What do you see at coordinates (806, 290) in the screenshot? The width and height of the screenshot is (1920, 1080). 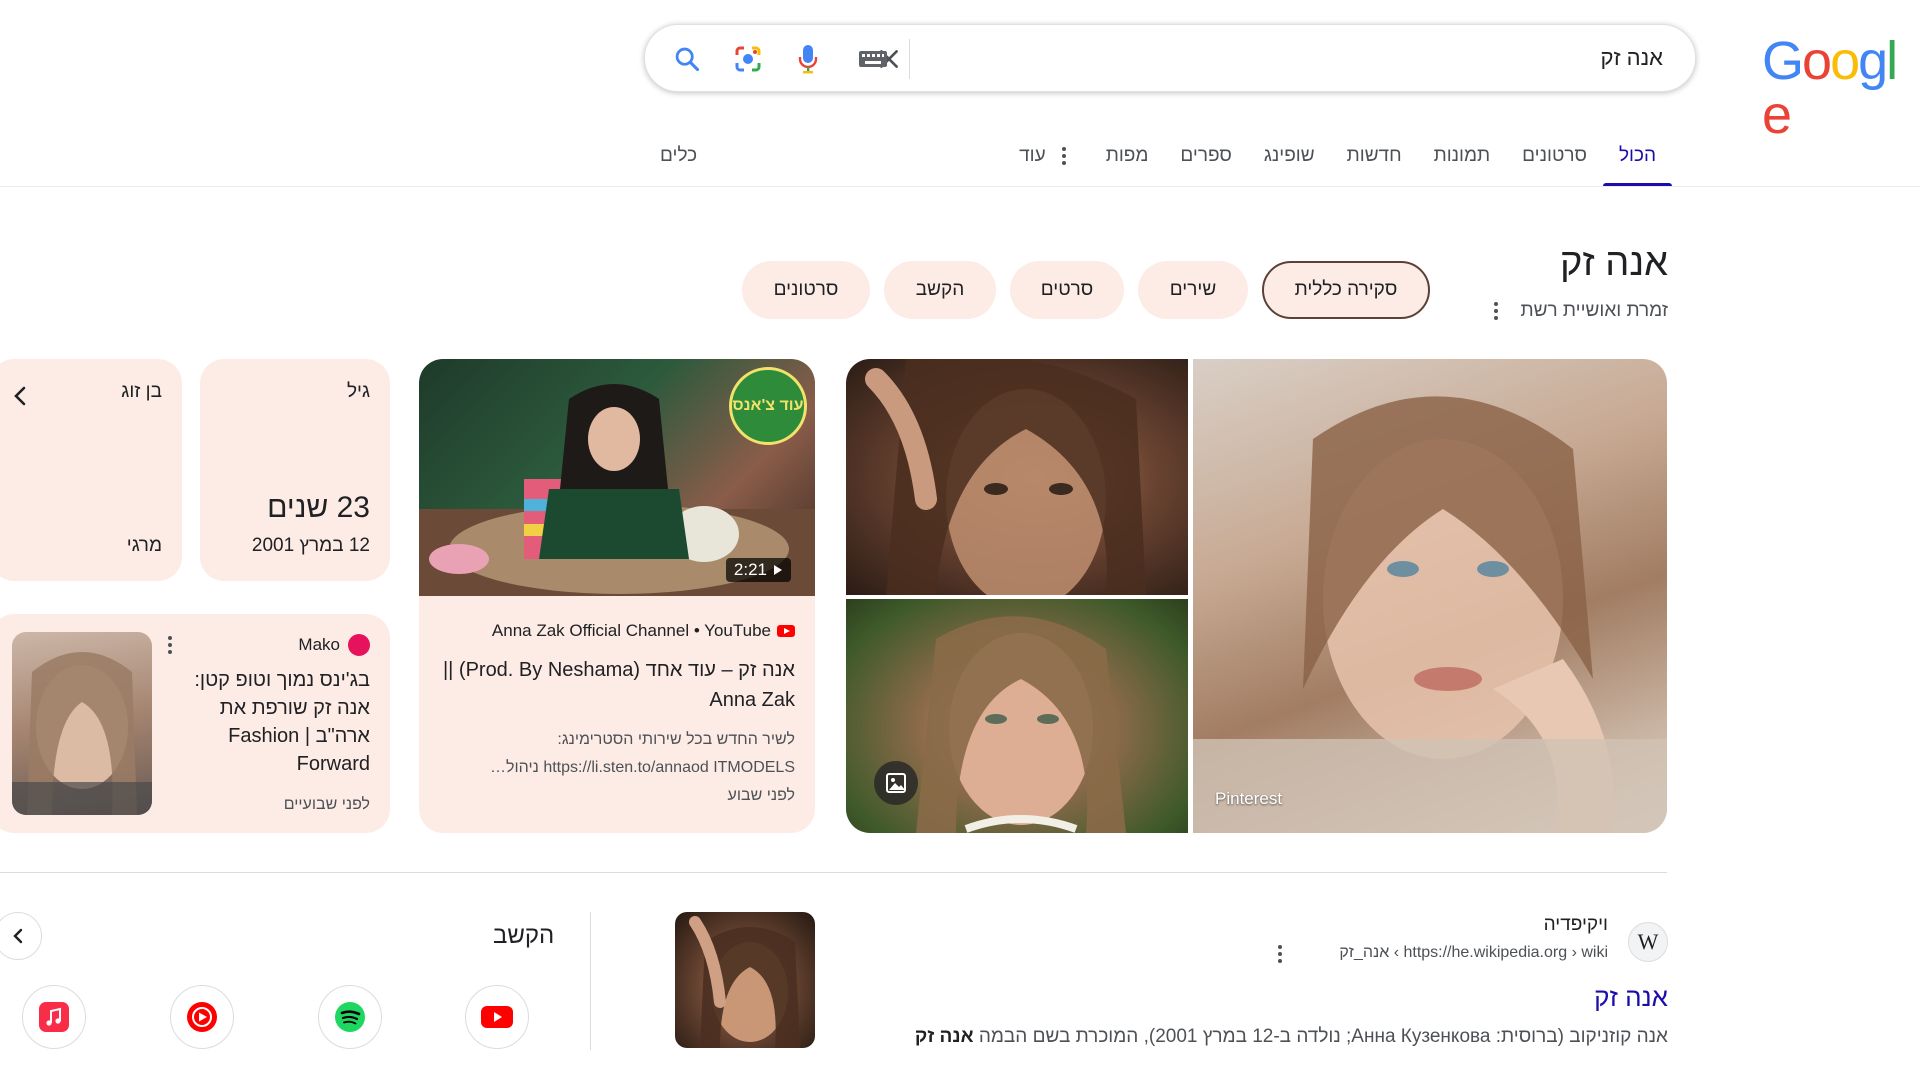 I see `chip-videos: סרטונים` at bounding box center [806, 290].